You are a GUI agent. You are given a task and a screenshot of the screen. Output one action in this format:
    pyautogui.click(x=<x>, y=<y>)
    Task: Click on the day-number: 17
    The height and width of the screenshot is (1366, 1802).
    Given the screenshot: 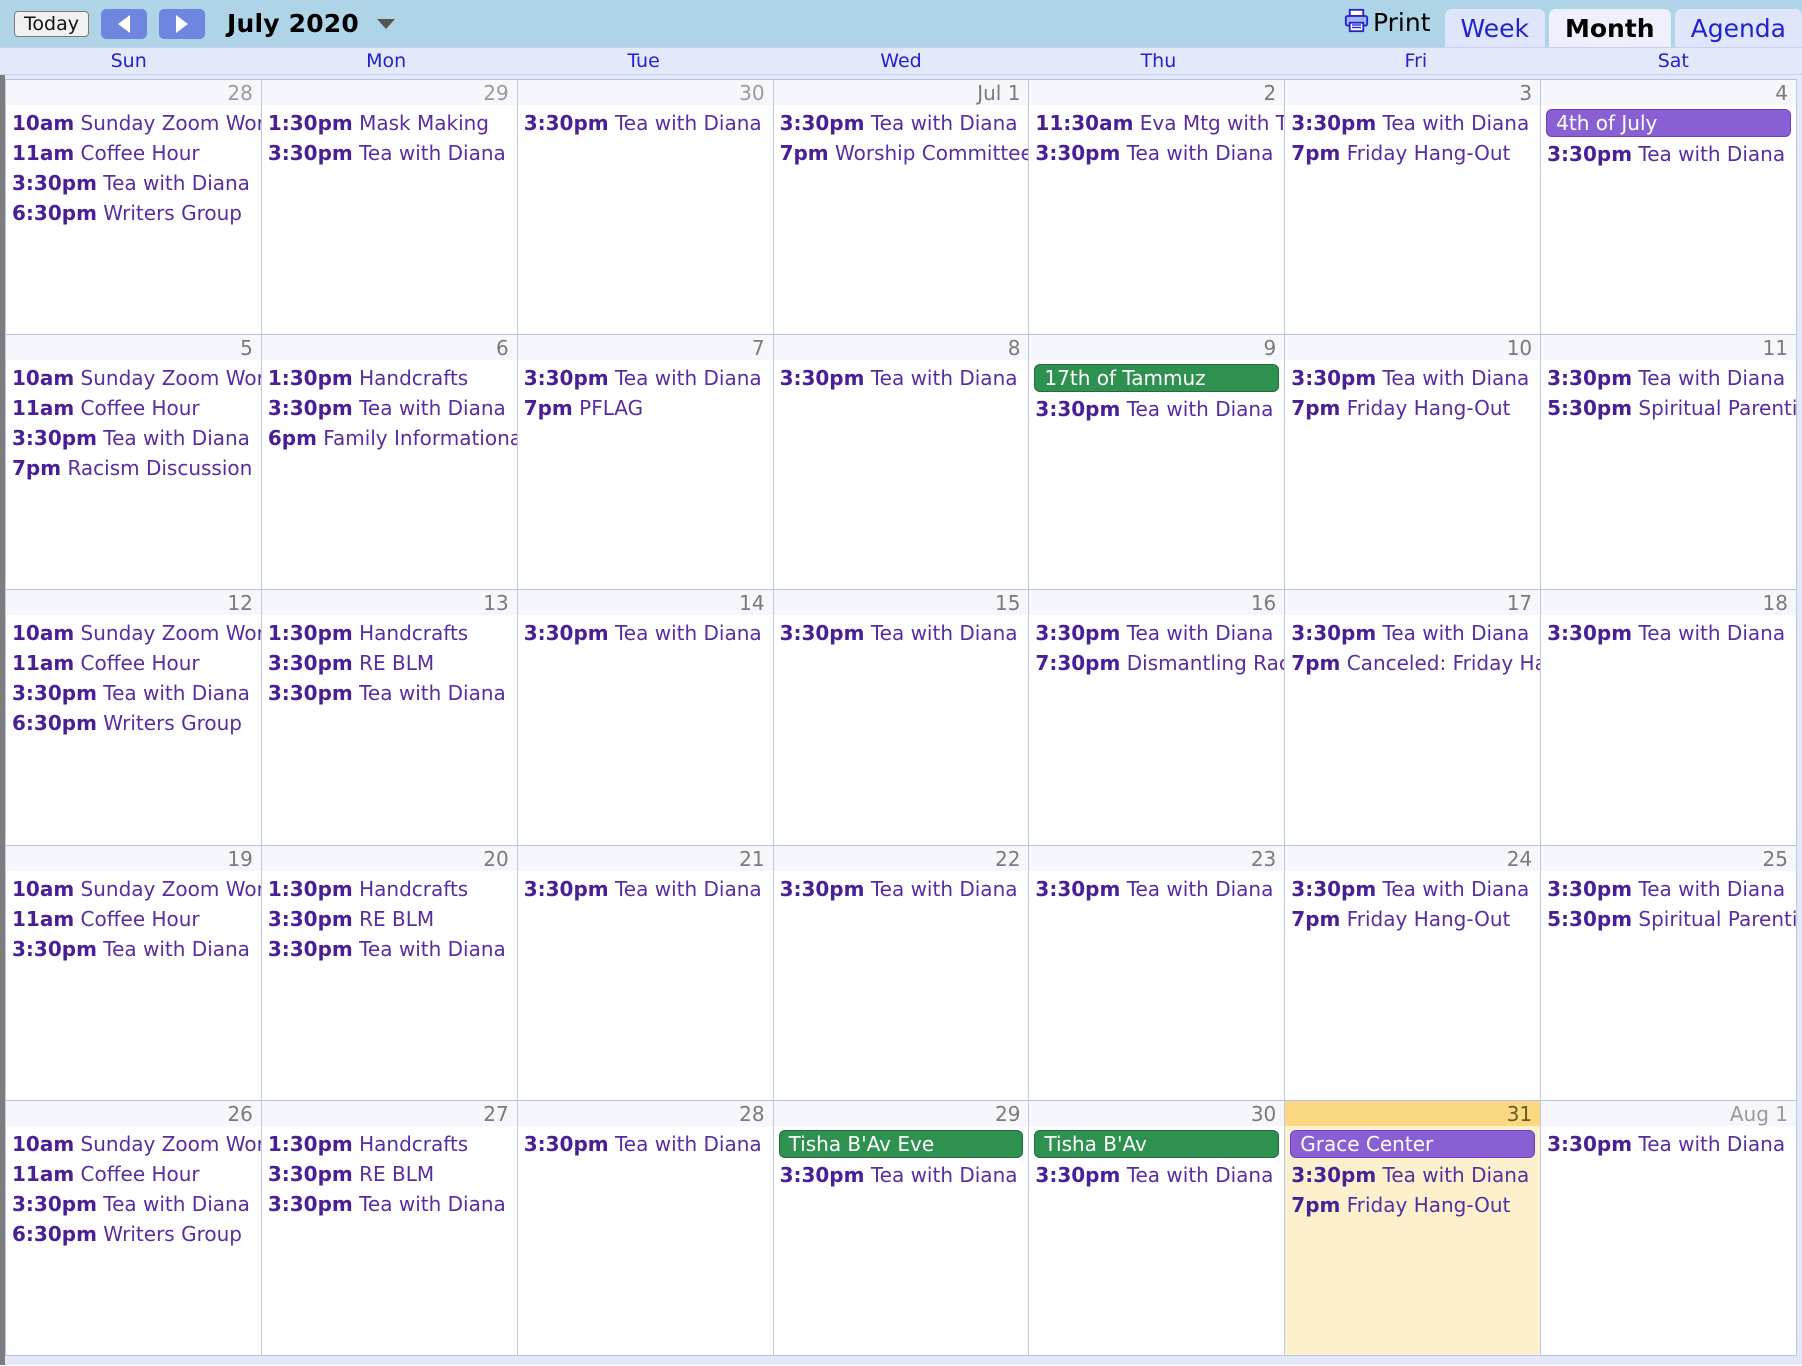 What is the action you would take?
    pyautogui.click(x=1413, y=603)
    